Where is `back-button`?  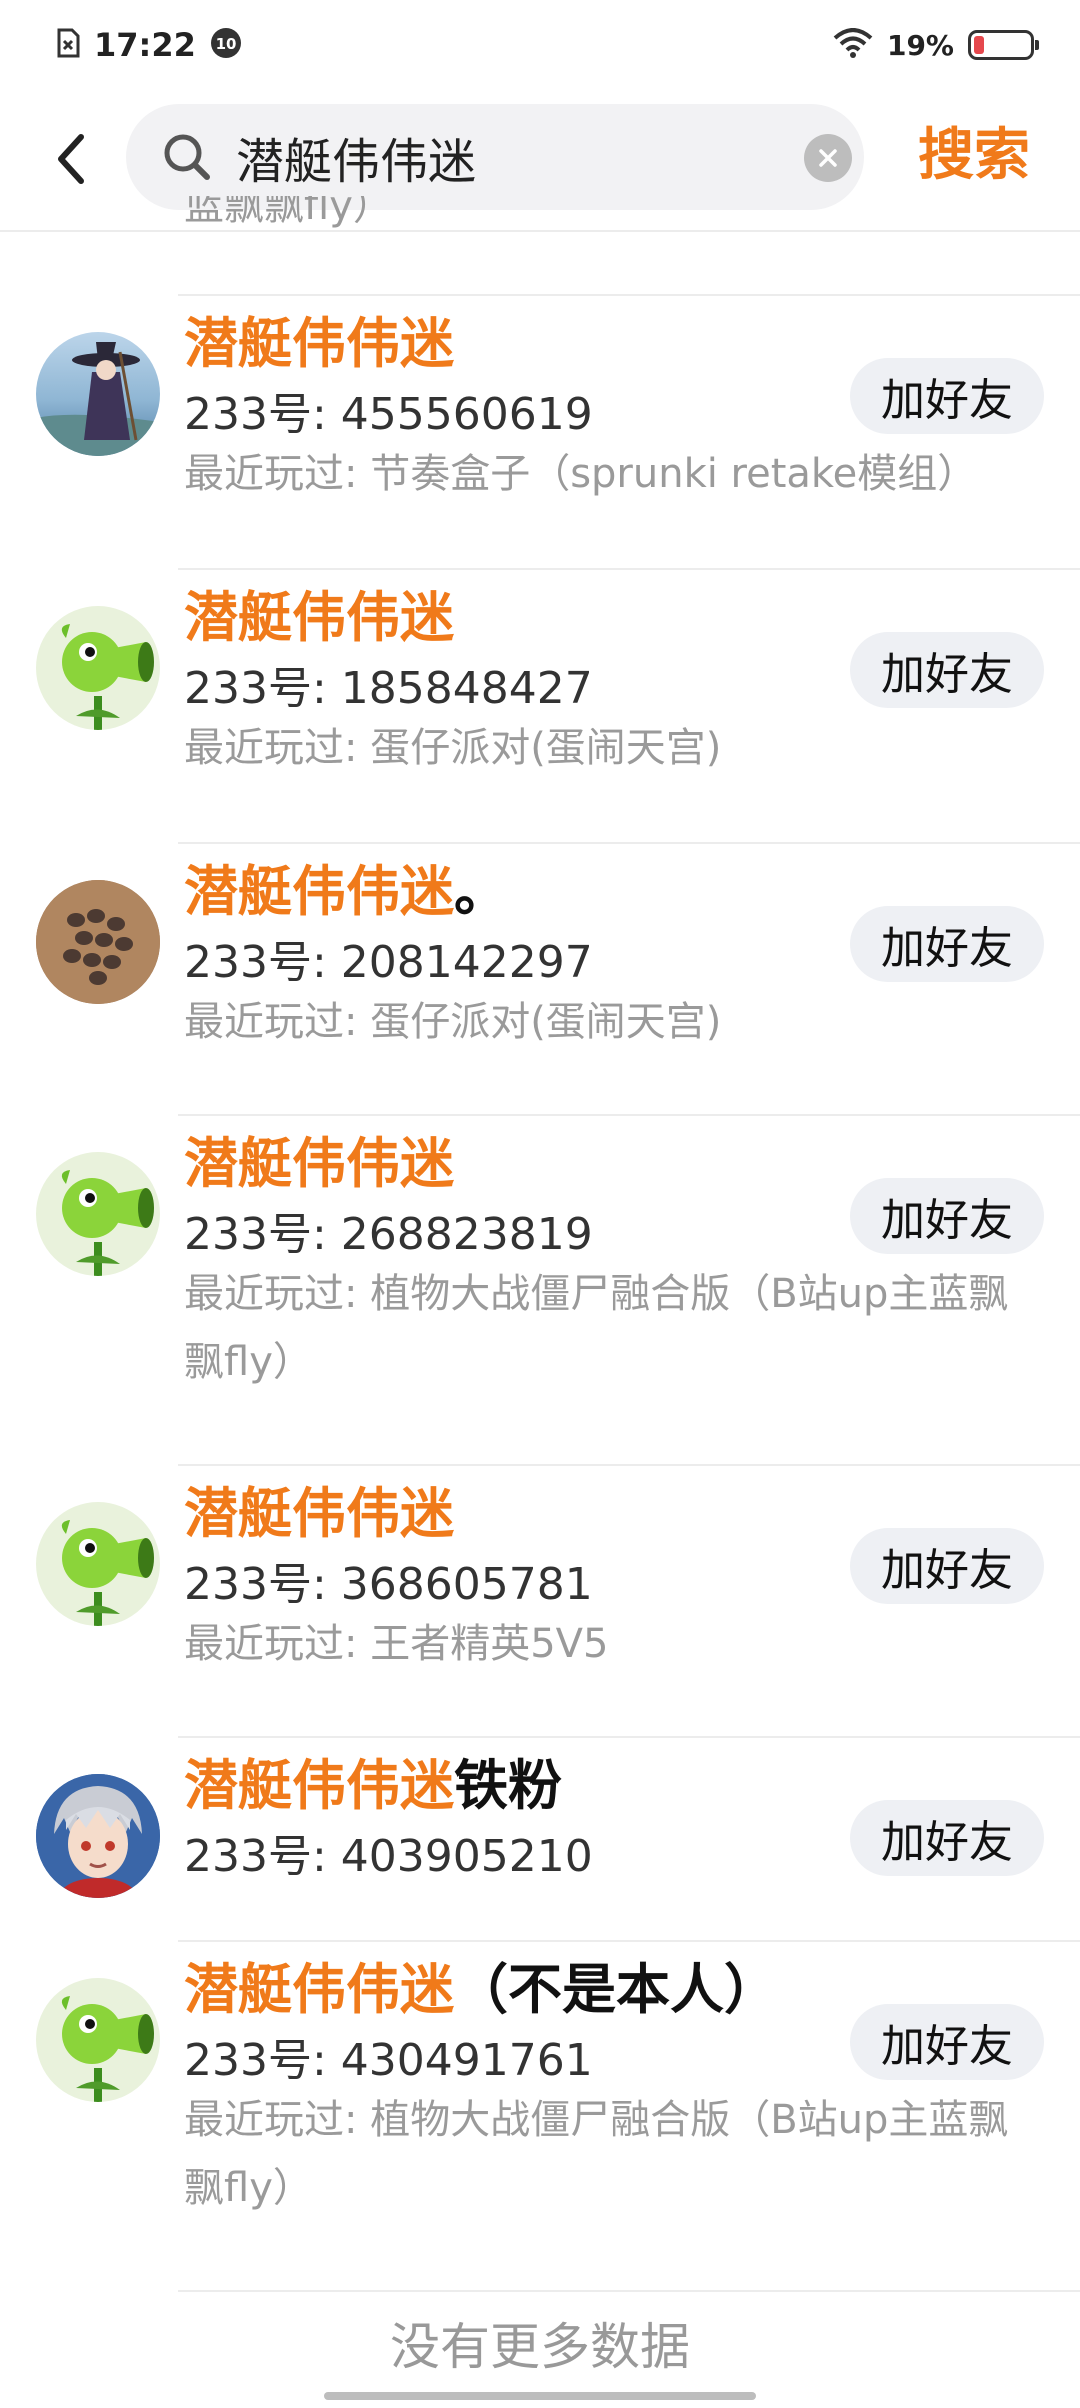
back-button is located at coordinates (70, 159).